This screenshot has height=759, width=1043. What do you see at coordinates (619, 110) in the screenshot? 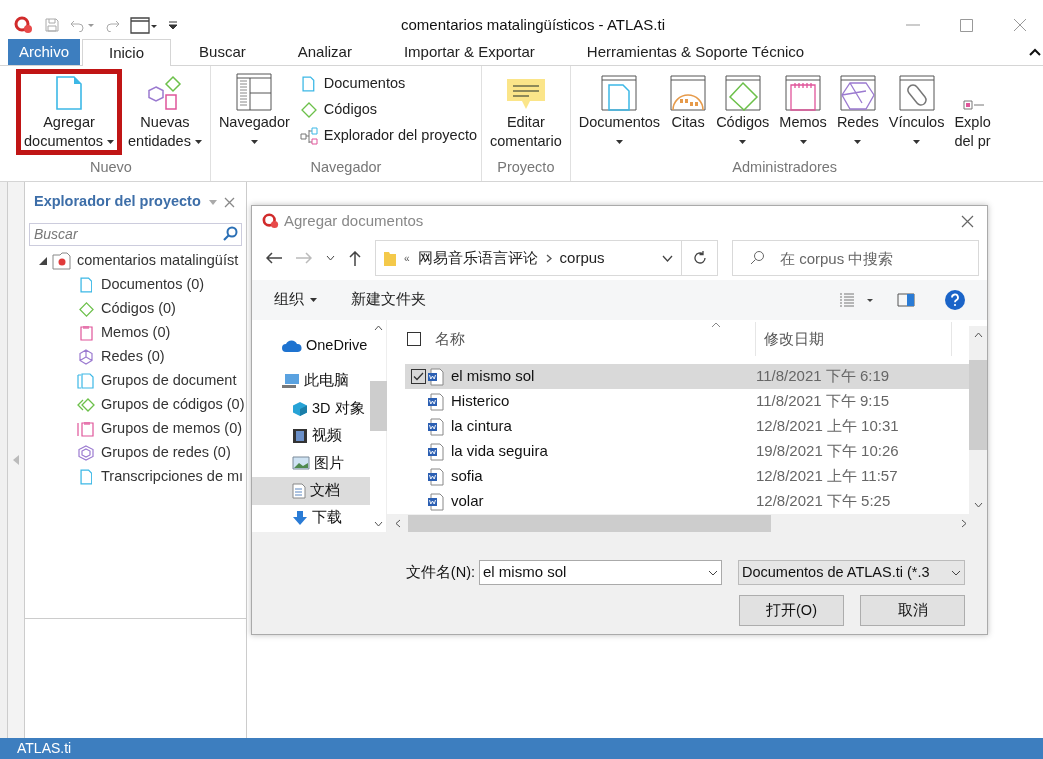
I see `ribbon-button: Documentos` at bounding box center [619, 110].